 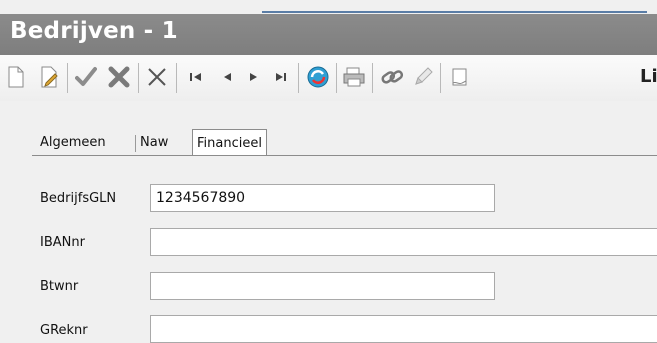 What do you see at coordinates (59, 286) in the screenshot?
I see `btwnr-label: Btwnr` at bounding box center [59, 286].